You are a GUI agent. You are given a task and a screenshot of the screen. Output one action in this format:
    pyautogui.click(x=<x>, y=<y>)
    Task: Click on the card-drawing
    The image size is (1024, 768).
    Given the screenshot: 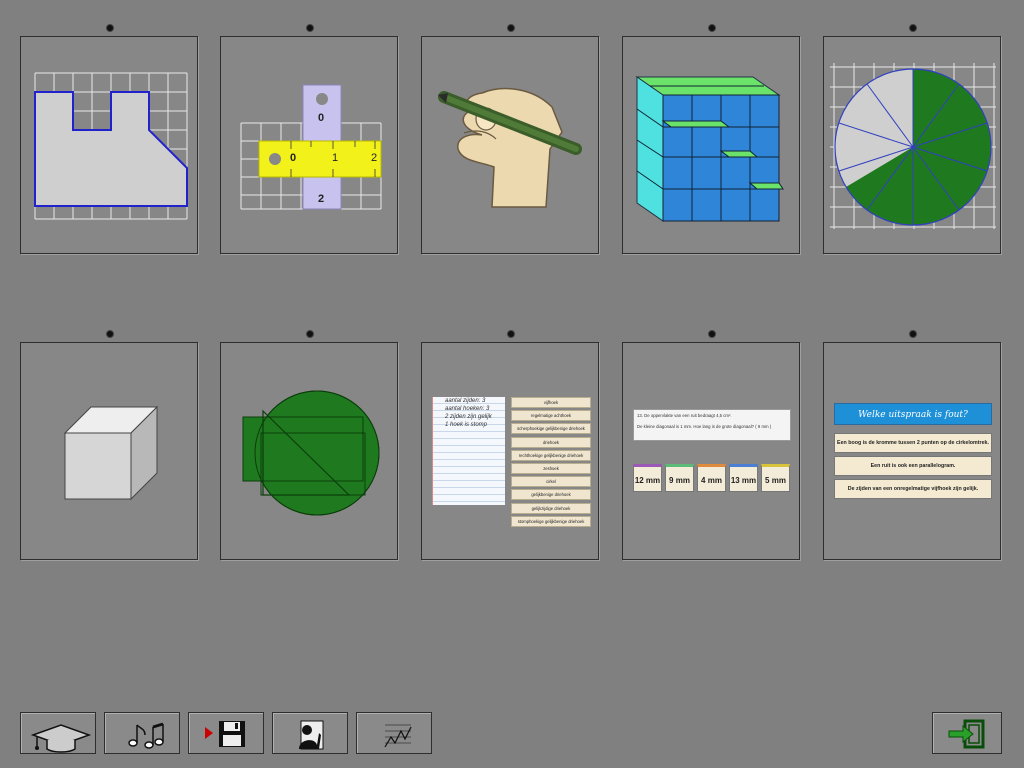 What is the action you would take?
    pyautogui.click(x=510, y=145)
    